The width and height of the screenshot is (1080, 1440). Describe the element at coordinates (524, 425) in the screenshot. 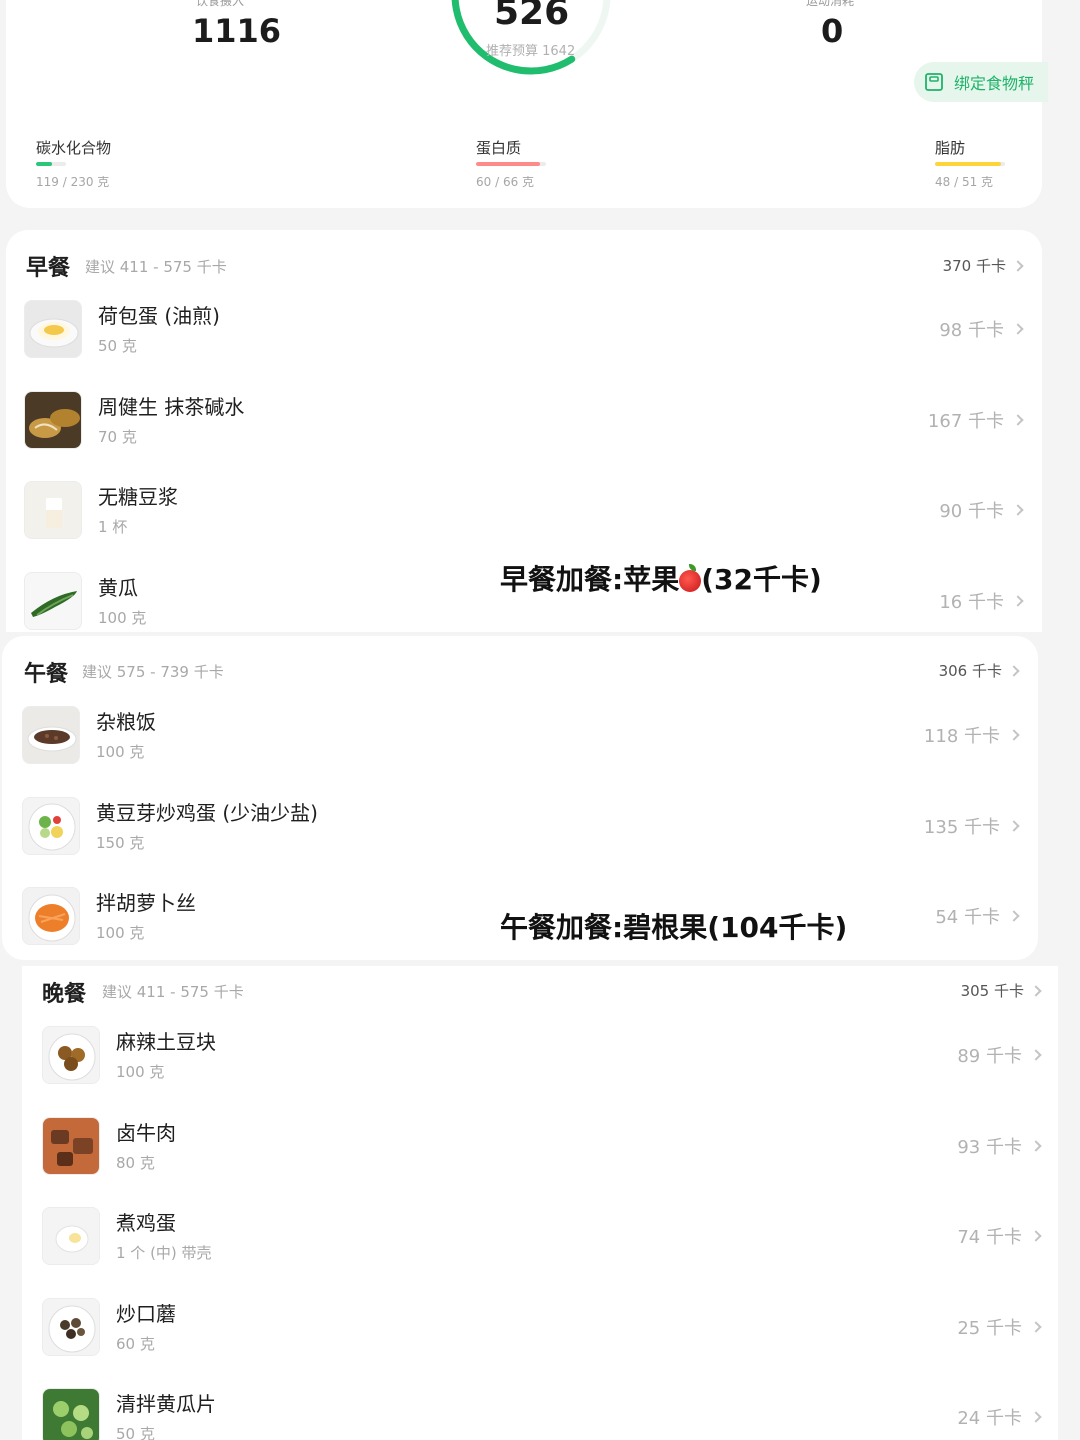

I see `food-item-row: 周健生 抹茶碱水 70 克 167 千卡` at that location.